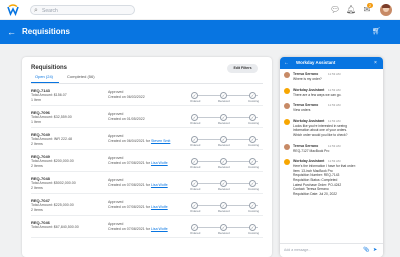 The height and width of the screenshot is (257, 400). I want to click on panel-title: Requisitions, so click(49, 68).